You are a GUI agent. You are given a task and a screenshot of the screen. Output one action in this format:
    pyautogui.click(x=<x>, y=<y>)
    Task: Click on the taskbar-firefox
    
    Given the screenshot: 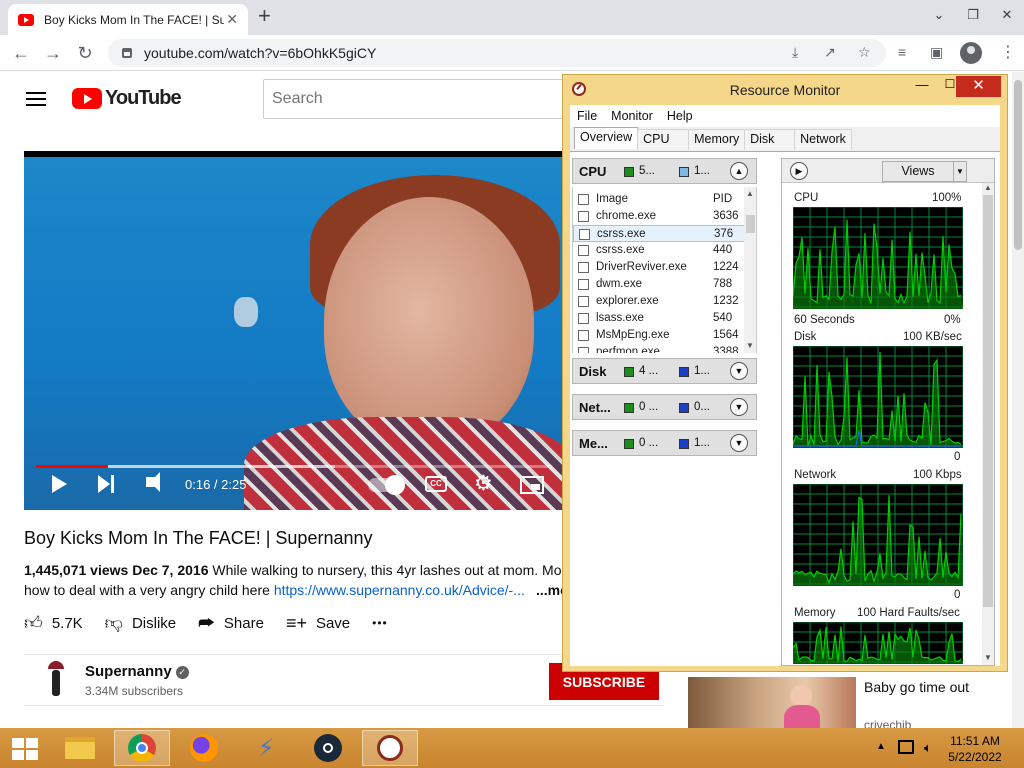 What is the action you would take?
    pyautogui.click(x=204, y=748)
    